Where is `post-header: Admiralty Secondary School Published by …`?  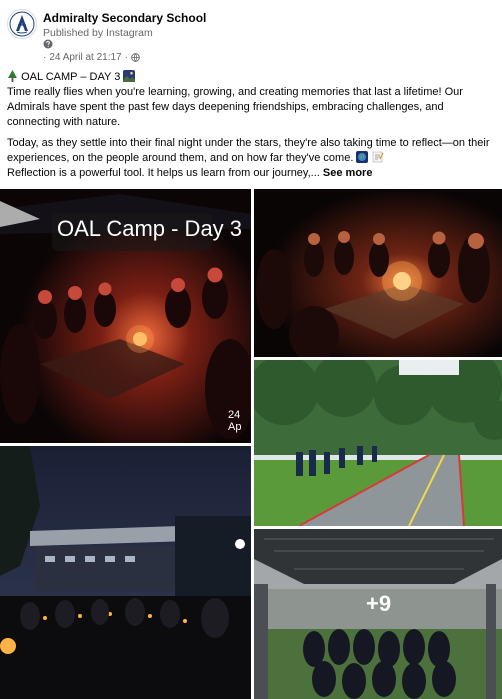
post-header: Admiralty Secondary School Published by … is located at coordinates (251, 33).